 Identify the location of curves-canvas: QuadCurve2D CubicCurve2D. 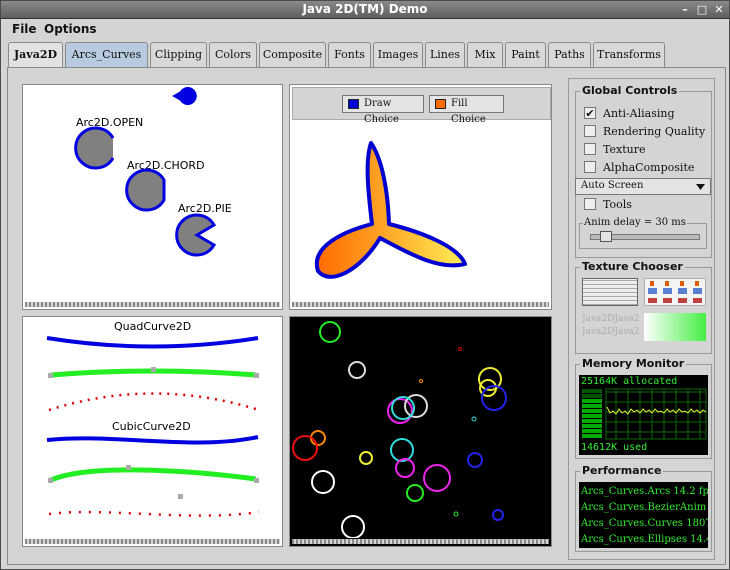
(153, 418).